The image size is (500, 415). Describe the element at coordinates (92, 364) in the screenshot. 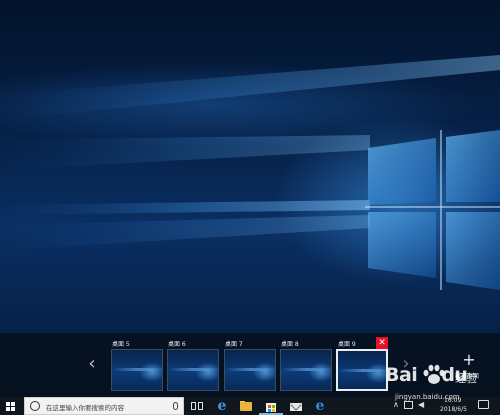

I see `scroll-left-button: ‹` at that location.